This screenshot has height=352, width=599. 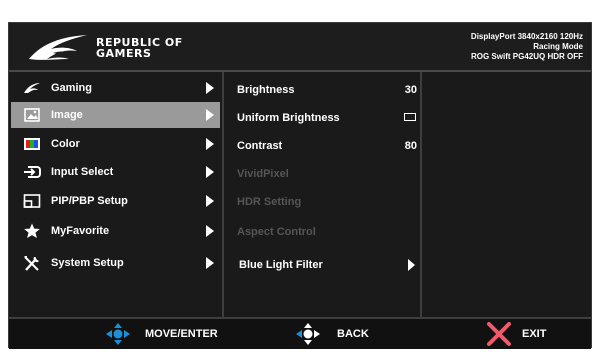 What do you see at coordinates (410, 117) in the screenshot?
I see `checkbox-off-icon` at bounding box center [410, 117].